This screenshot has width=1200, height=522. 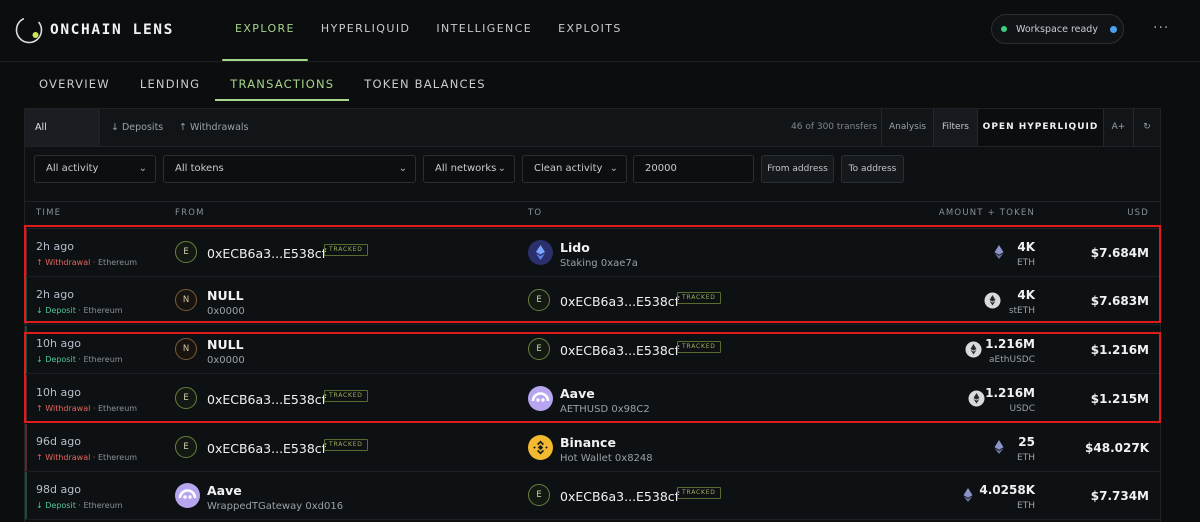 I want to click on status-online-dot, so click(x=1004, y=29).